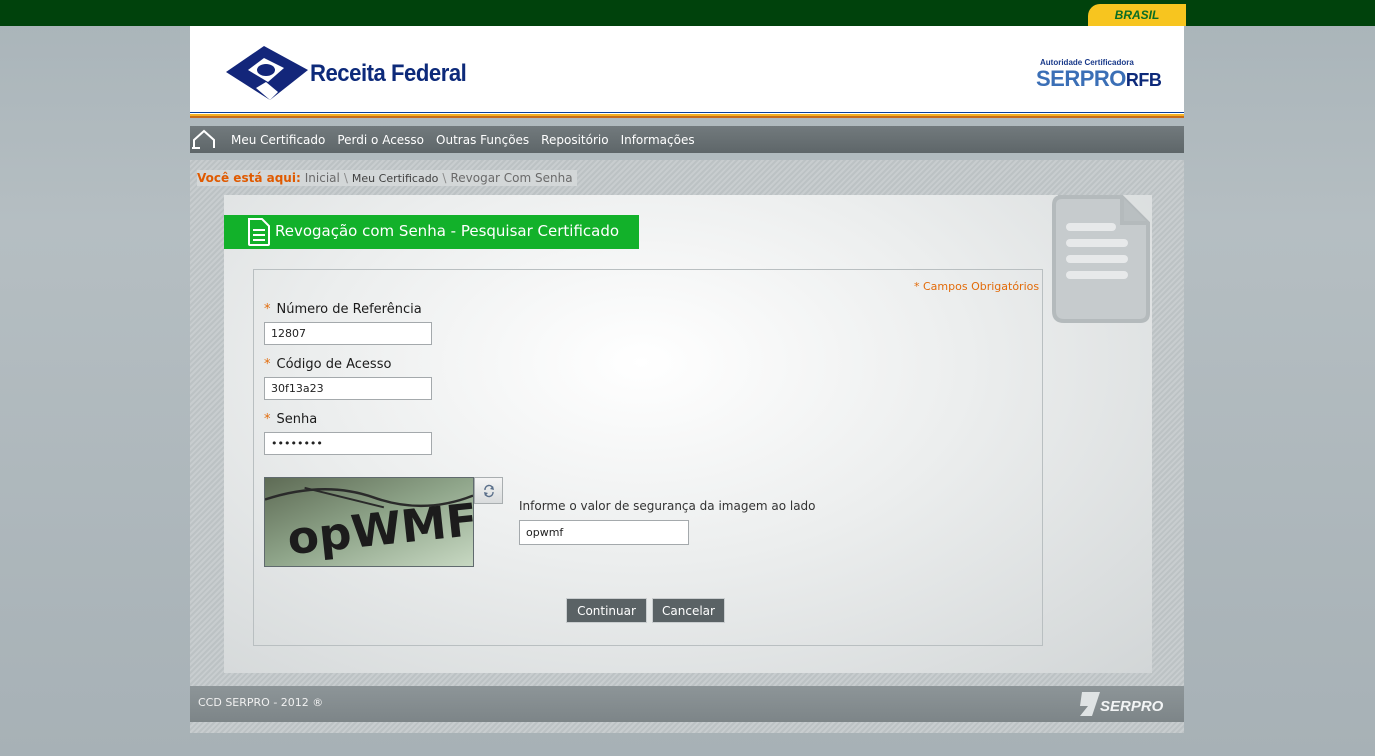  What do you see at coordinates (511, 178) in the screenshot?
I see `breadcrumb-revogar-com-senha: Revogar Com Senha` at bounding box center [511, 178].